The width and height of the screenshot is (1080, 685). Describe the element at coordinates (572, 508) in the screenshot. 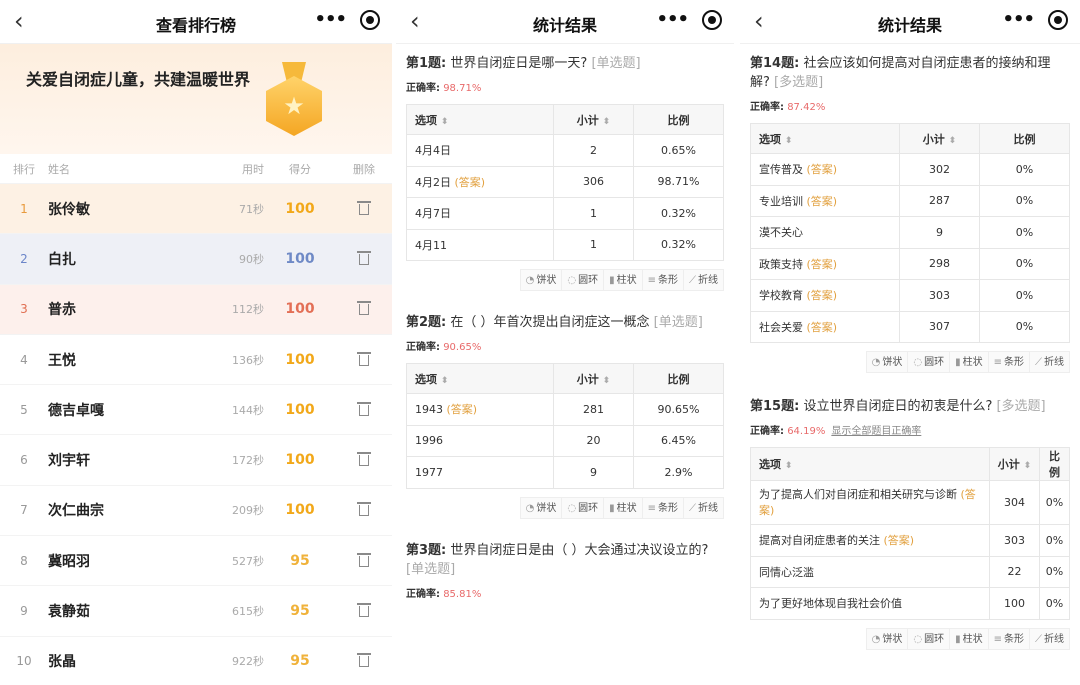

I see `ring-chart-icon: ◌` at that location.